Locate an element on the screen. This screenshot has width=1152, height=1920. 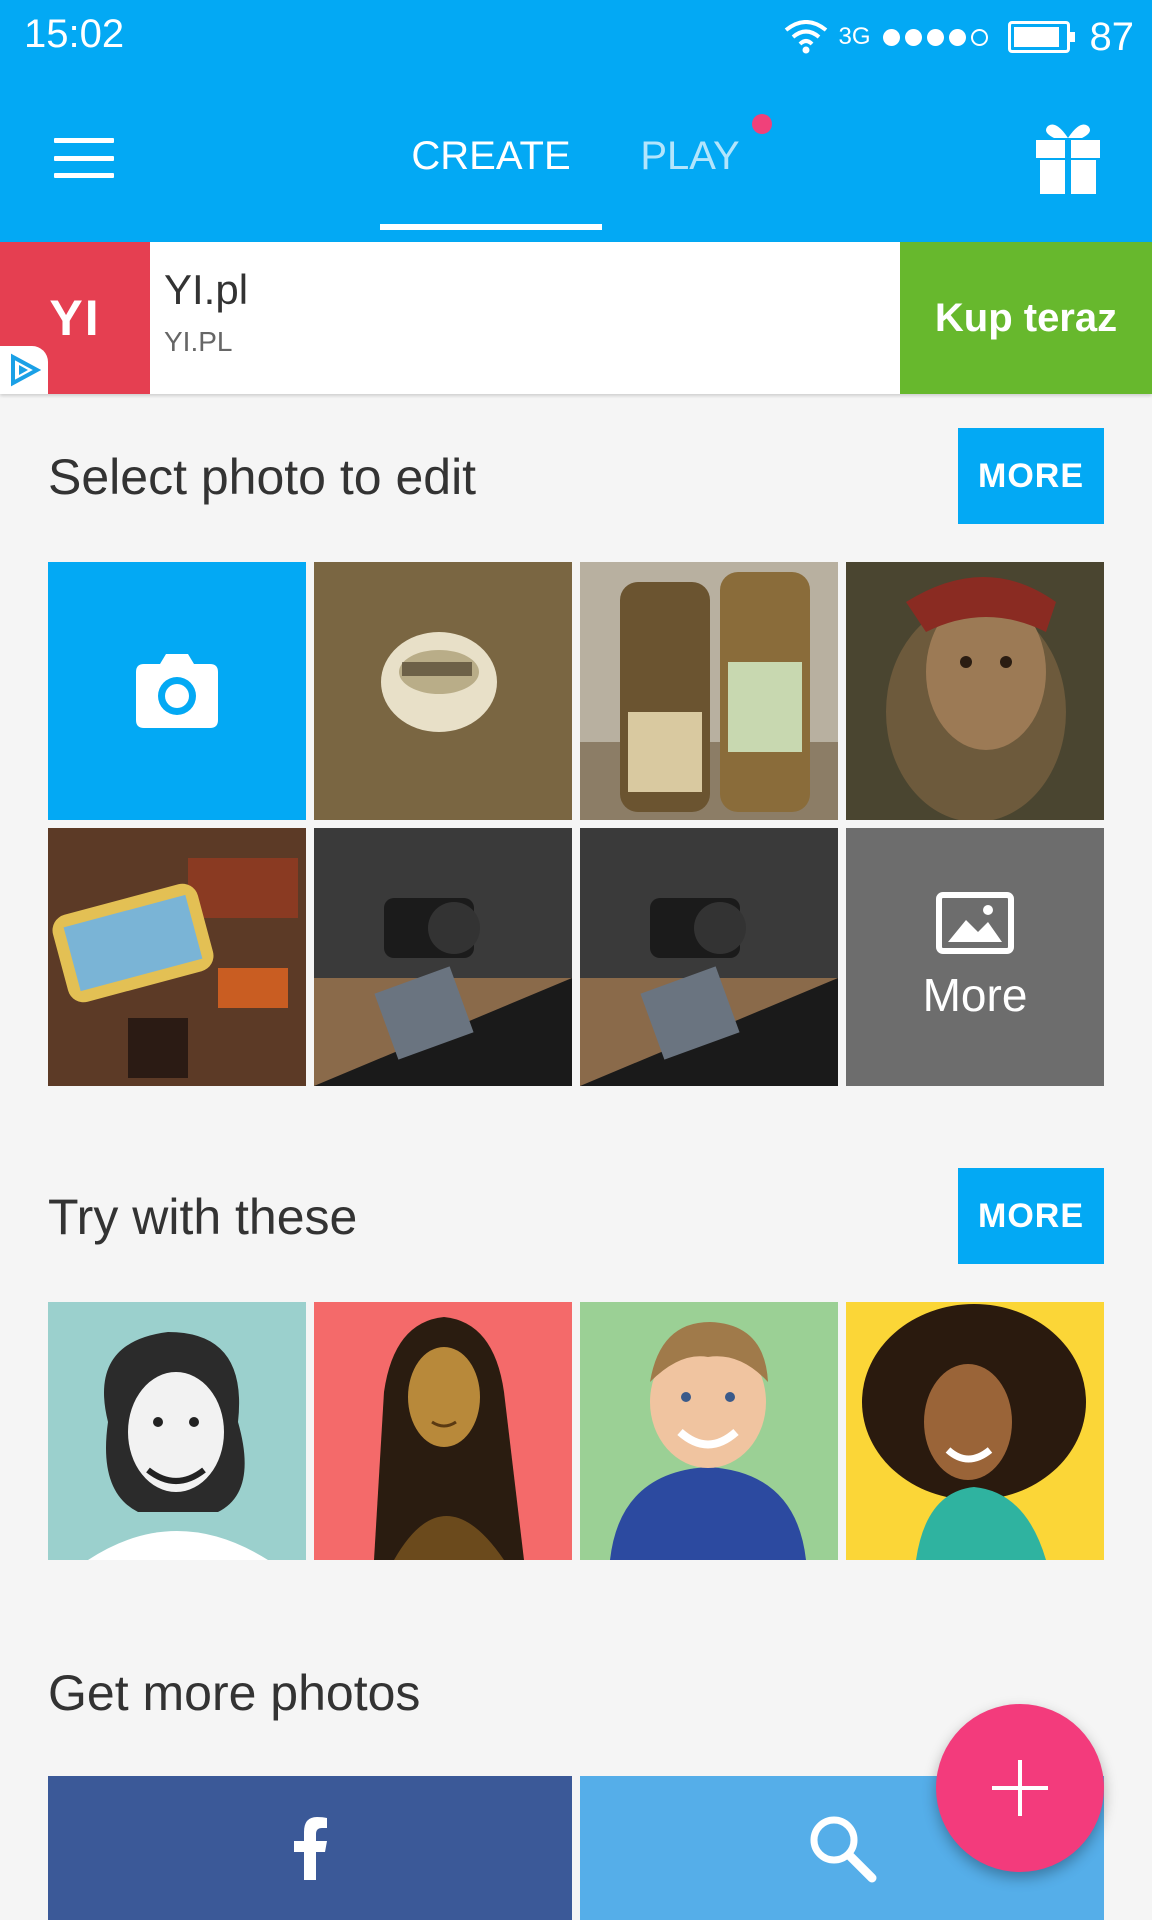
select-photo-title: Select photo to edit is located at coordinates (262, 477).